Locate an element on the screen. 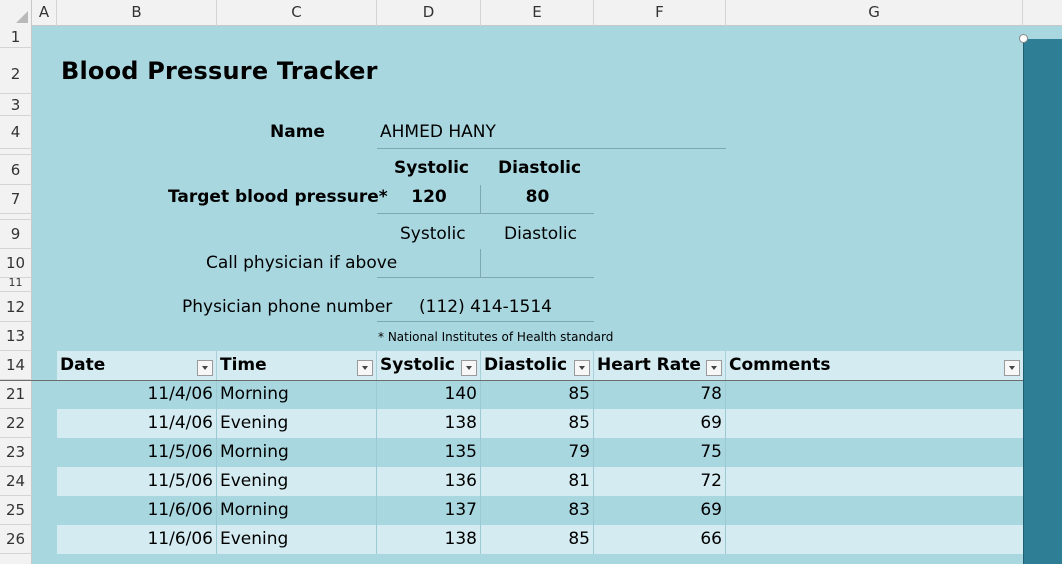 The height and width of the screenshot is (564, 1062). row-header-4: 4 is located at coordinates (16, 132).